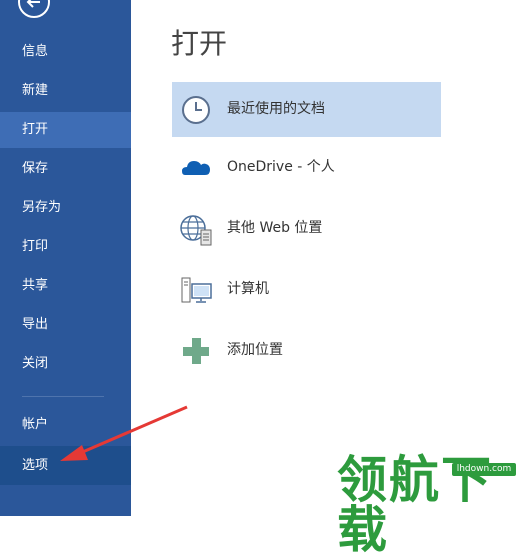 This screenshot has width=521, height=559. What do you see at coordinates (275, 228) in the screenshot?
I see `location-label: 其他 Web 位置` at bounding box center [275, 228].